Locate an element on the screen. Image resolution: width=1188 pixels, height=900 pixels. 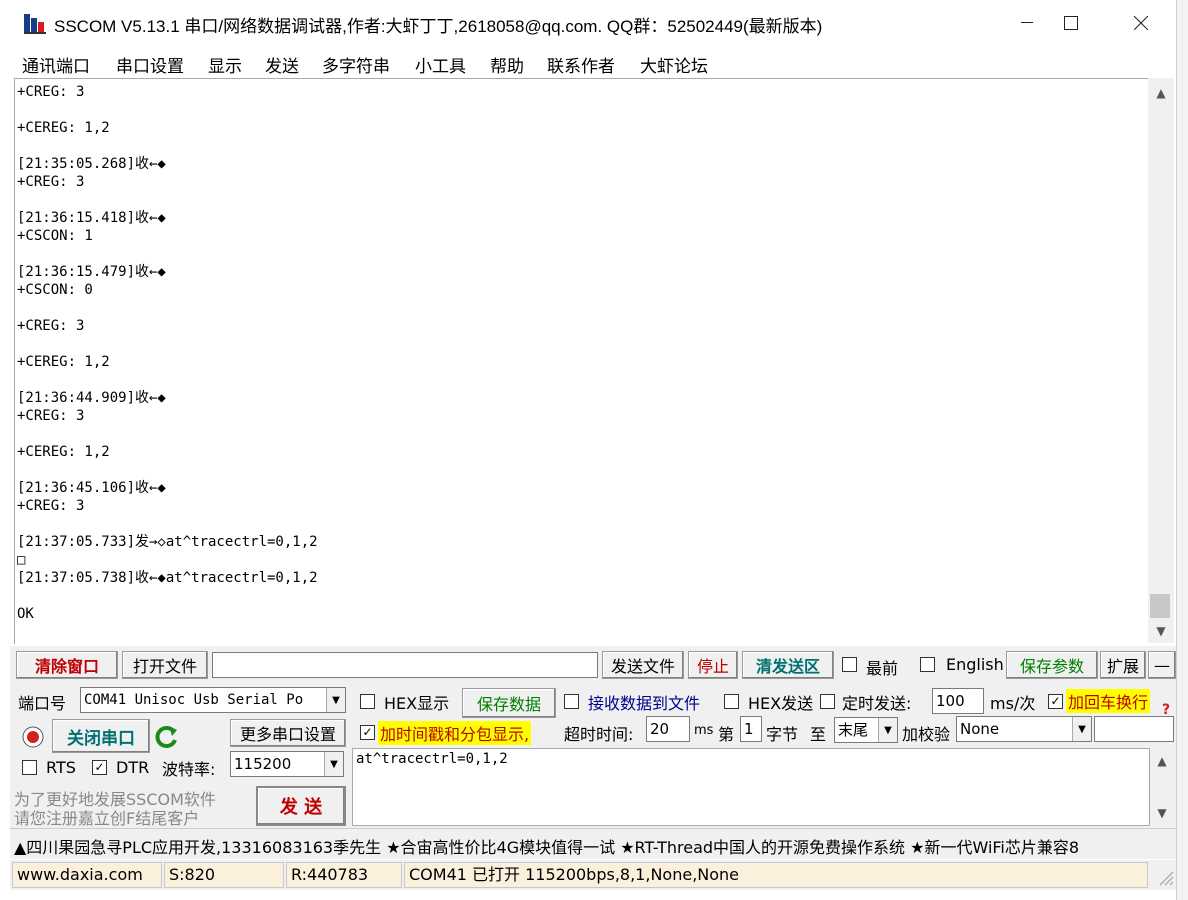
menu-help: 帮助 is located at coordinates (507, 64).